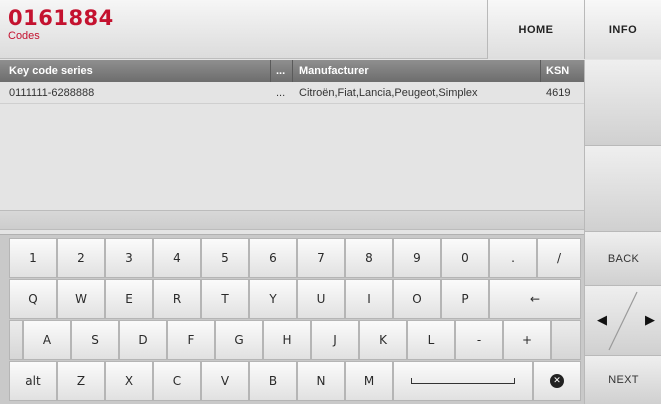  Describe the element at coordinates (273, 381) in the screenshot. I see `key-b: B` at that location.